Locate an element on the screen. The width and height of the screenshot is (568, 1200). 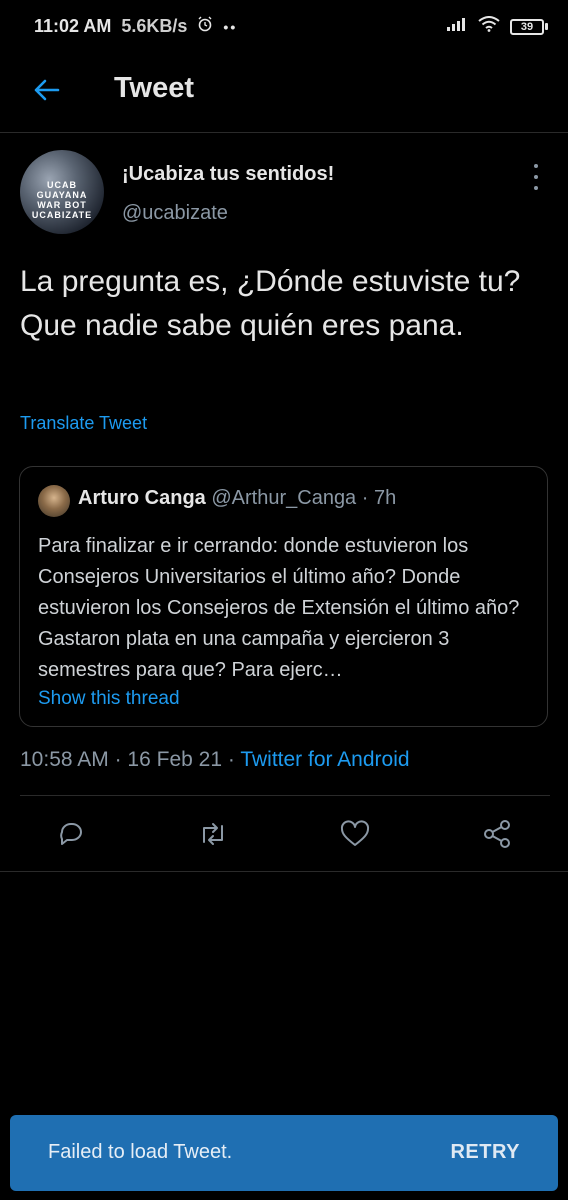
retweet-icon is located at coordinates (213, 834).